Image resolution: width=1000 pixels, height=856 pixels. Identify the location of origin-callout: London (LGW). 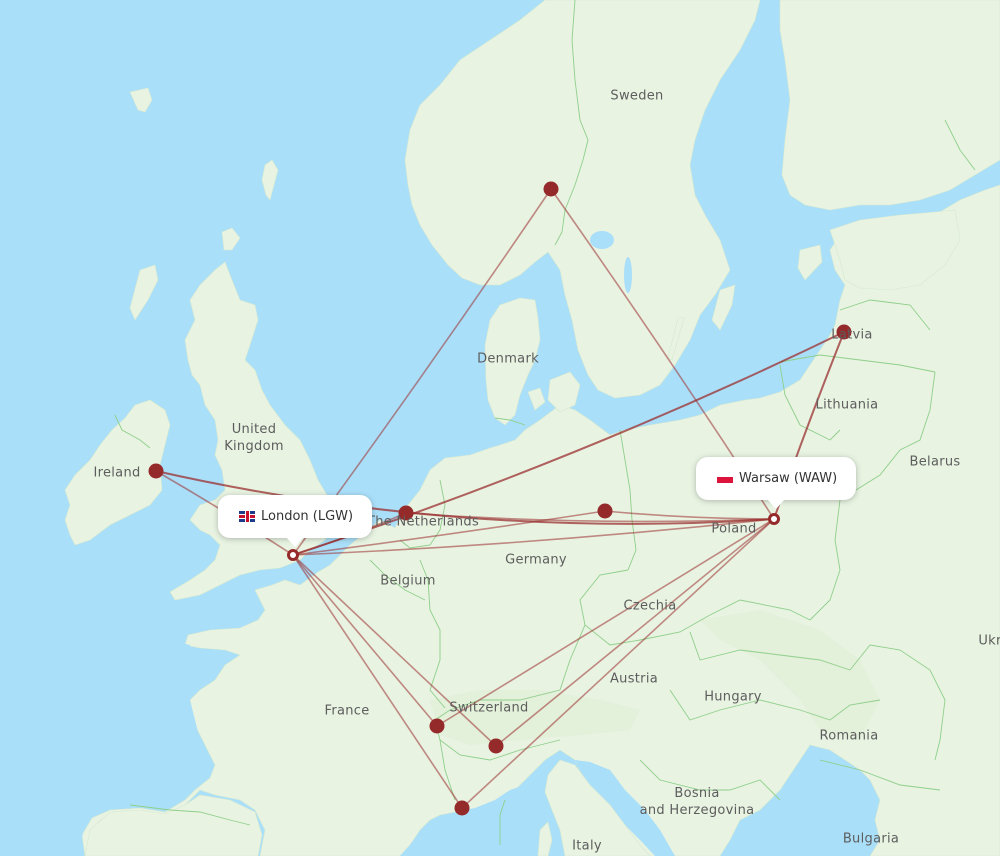
(295, 521).